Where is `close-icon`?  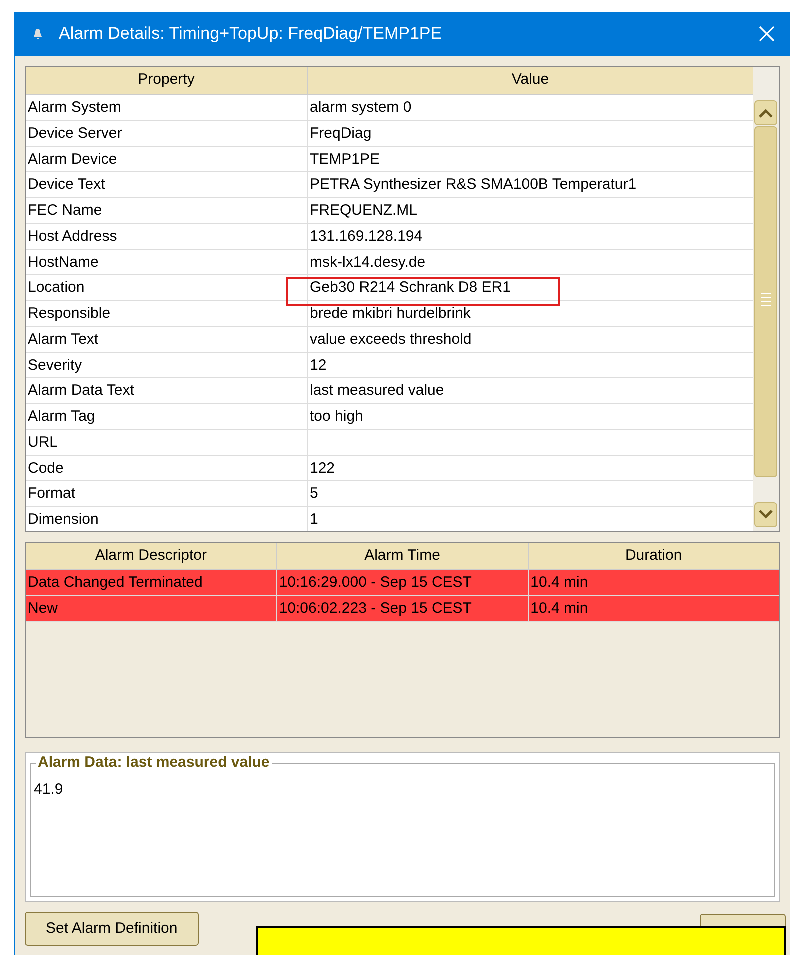
close-icon is located at coordinates (767, 34).